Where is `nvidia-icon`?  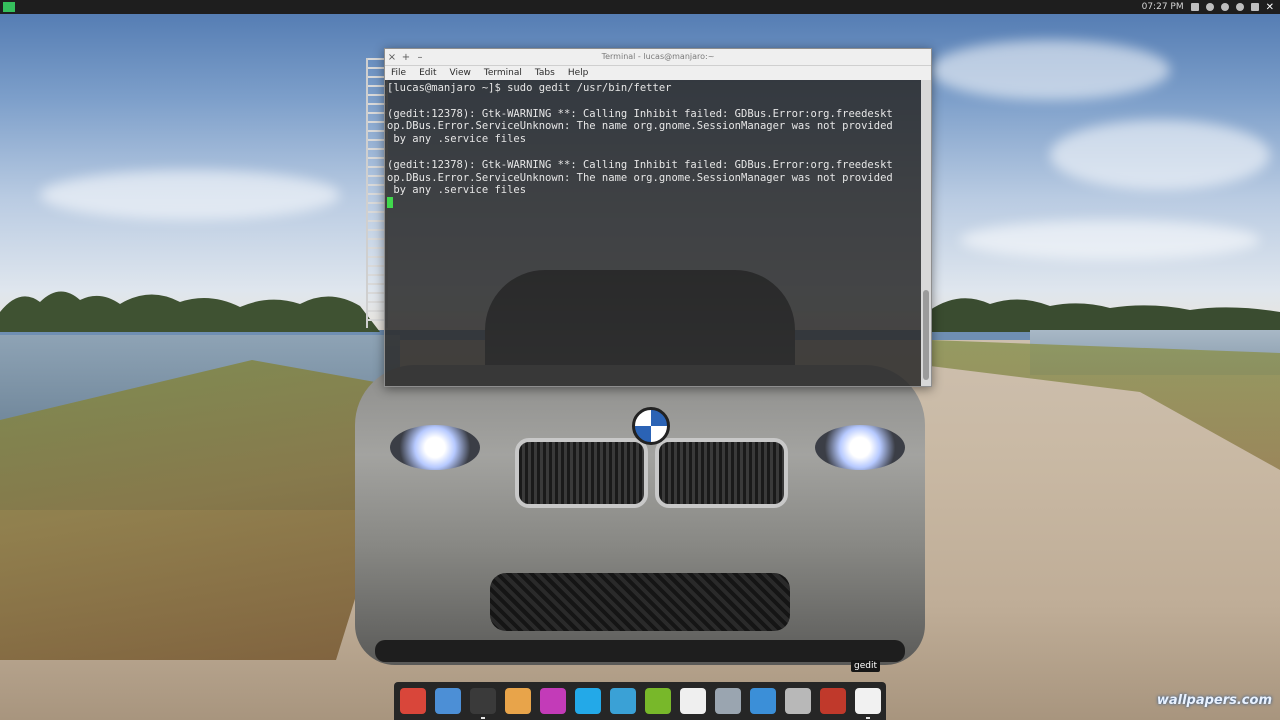
nvidia-icon is located at coordinates (658, 701).